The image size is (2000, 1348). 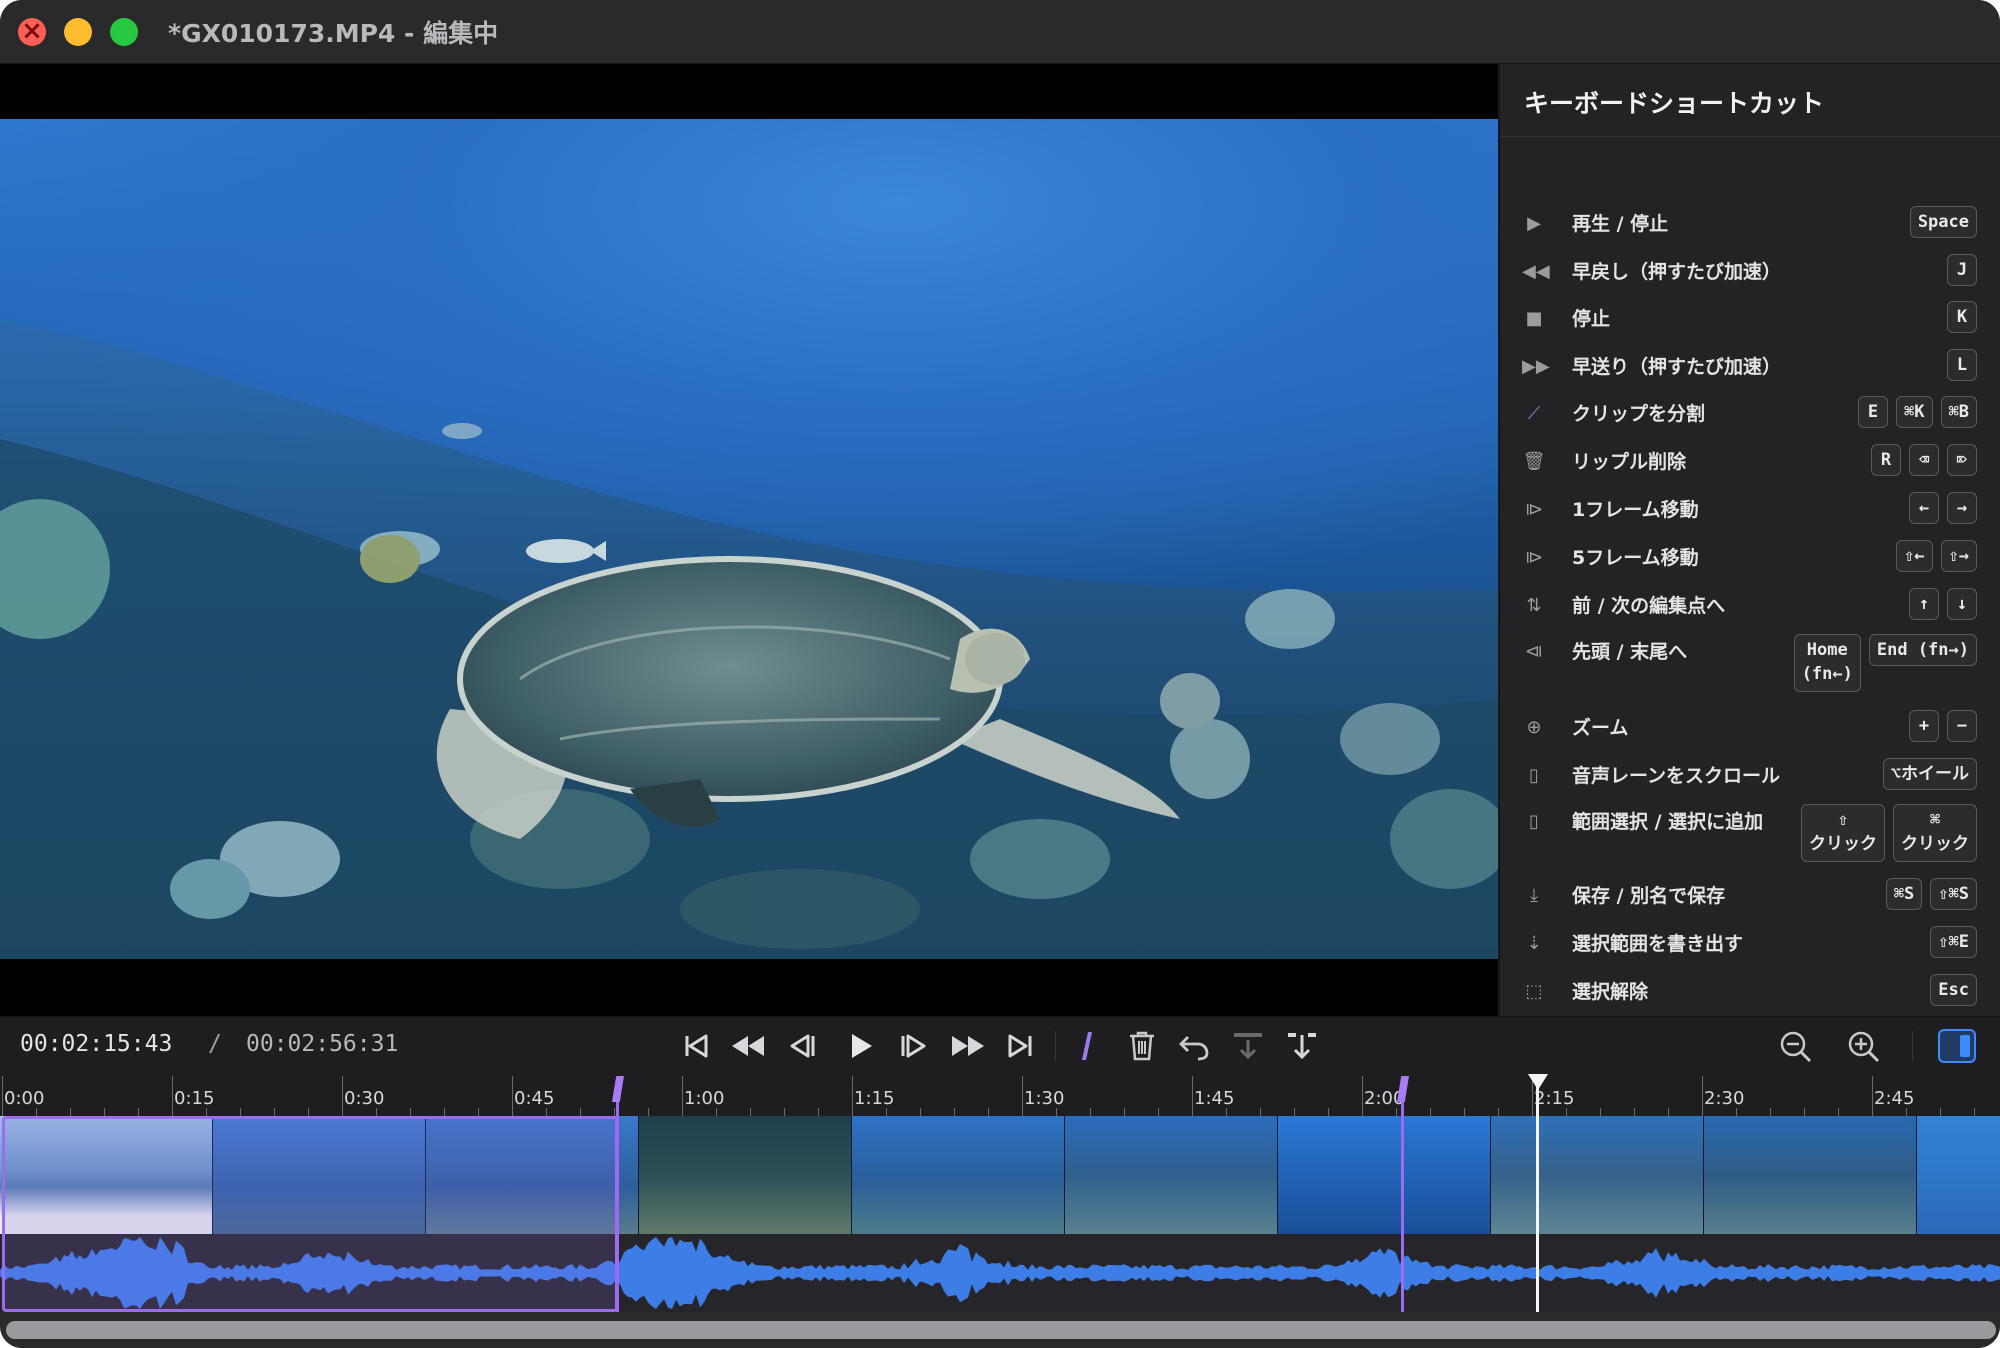 I want to click on zoom-in-button, so click(x=1864, y=1046).